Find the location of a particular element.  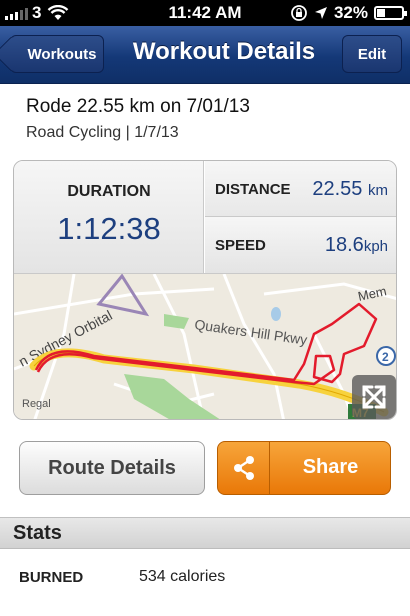

distance-unit: km is located at coordinates (378, 190).